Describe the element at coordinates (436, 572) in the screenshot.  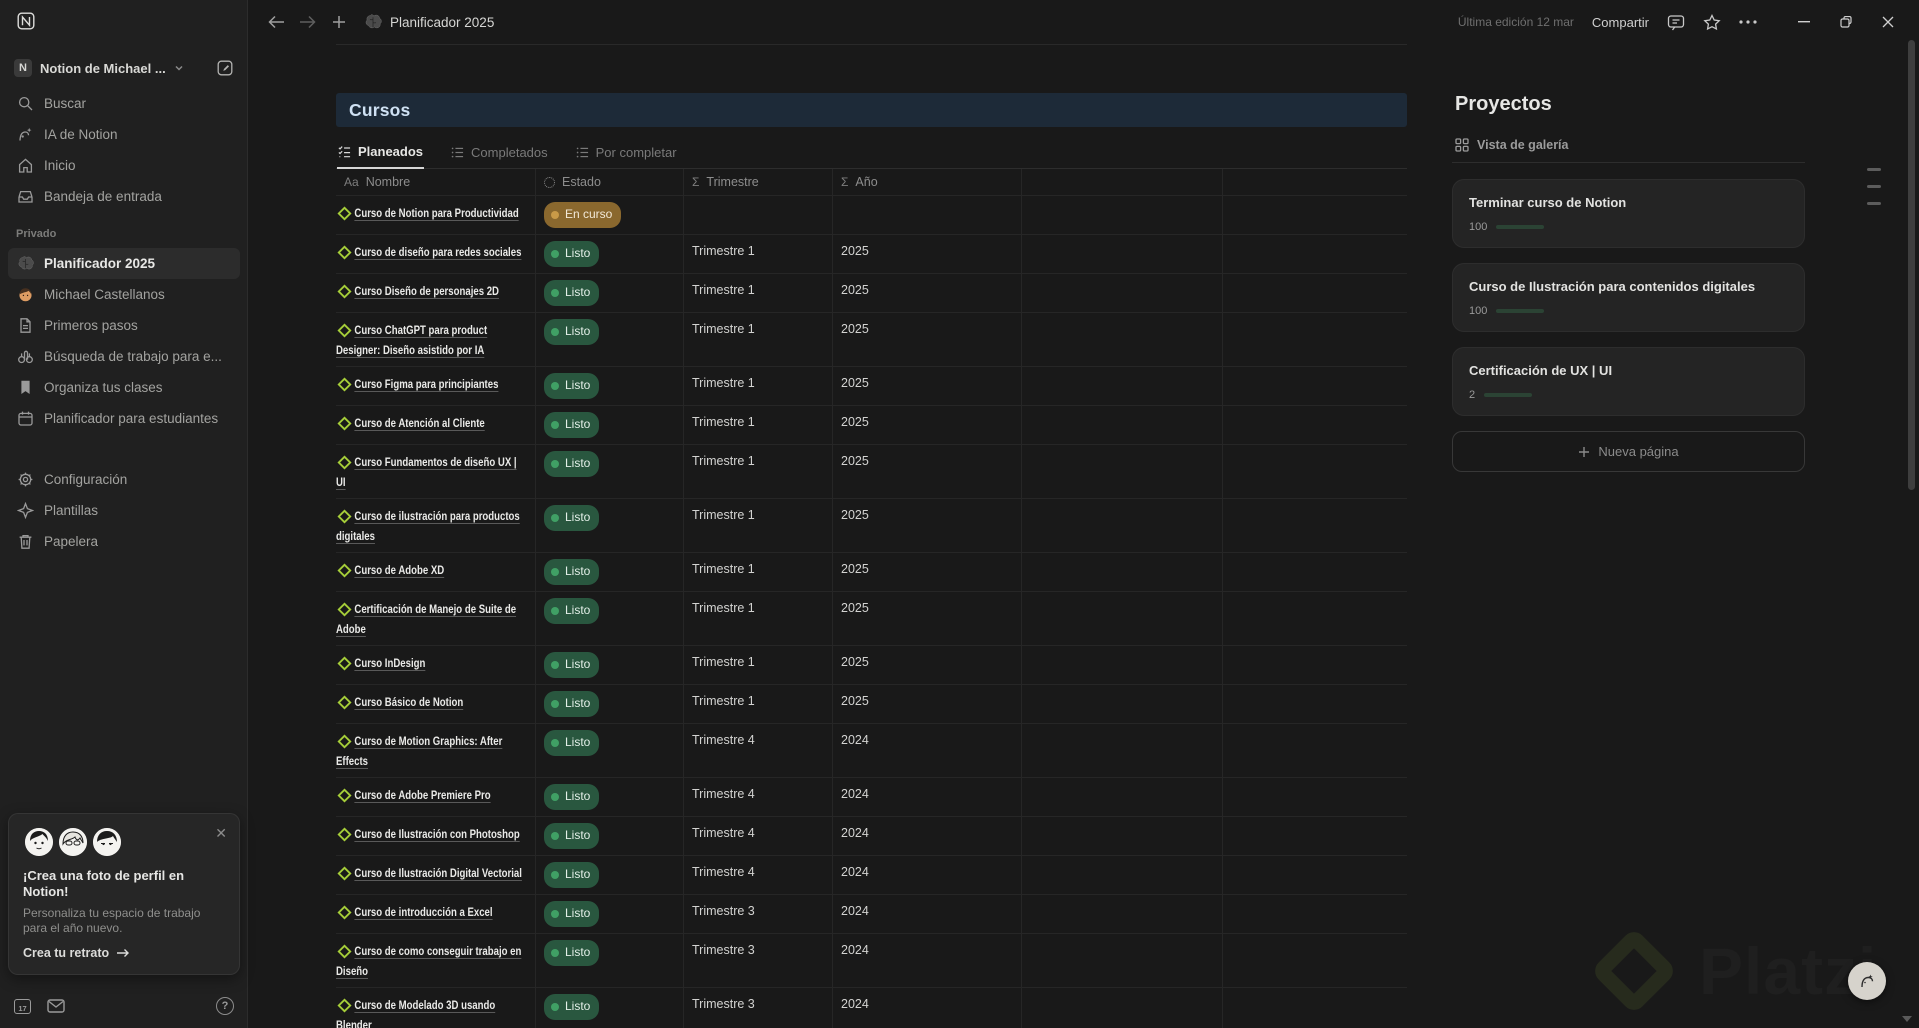
I see `course-name-cell: Curso de Adobe XD` at that location.